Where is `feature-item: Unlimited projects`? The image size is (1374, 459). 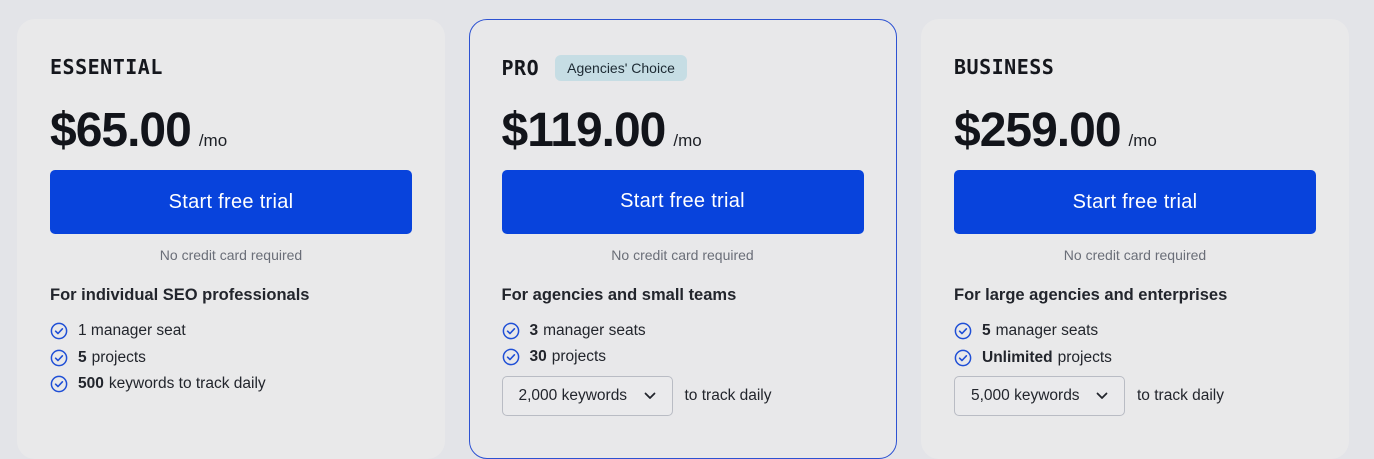
feature-item: Unlimited projects is located at coordinates (1033, 358).